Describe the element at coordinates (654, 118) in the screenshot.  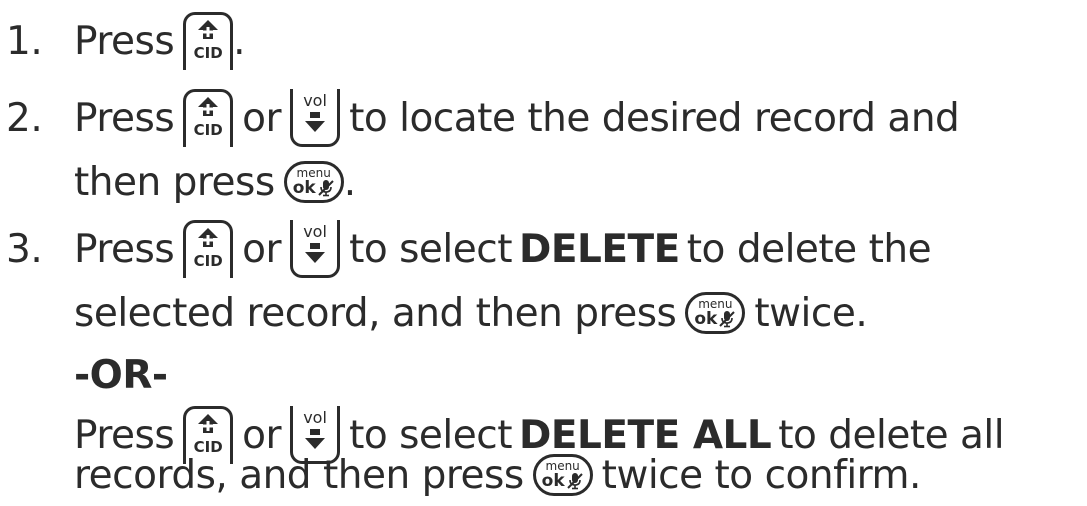
I see `step-text: to locate the desired record and` at that location.